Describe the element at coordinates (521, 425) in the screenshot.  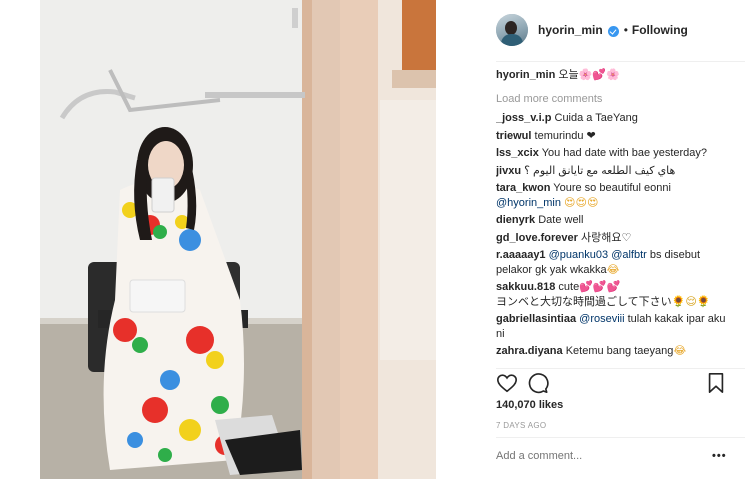
I see `post-timestamp: 7 DAYS AGO` at that location.